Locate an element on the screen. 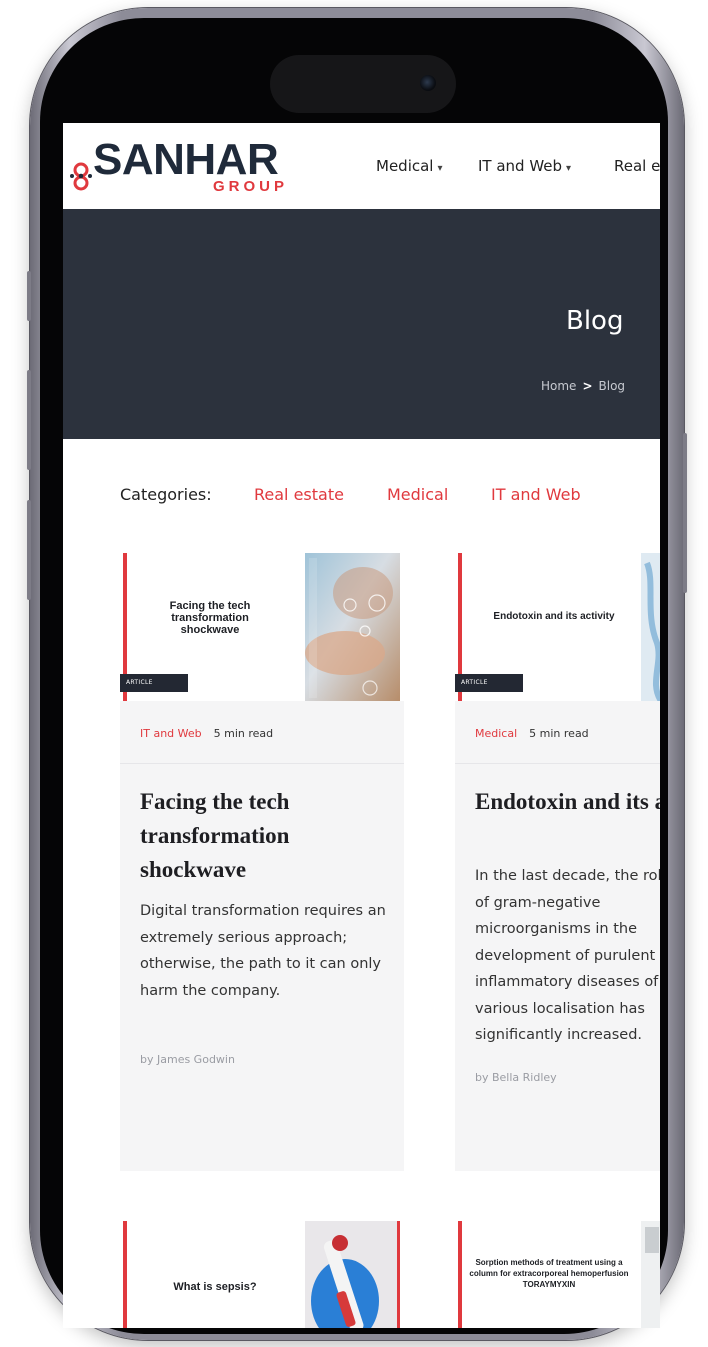  breadcrumb: Home > Blog is located at coordinates (583, 386).